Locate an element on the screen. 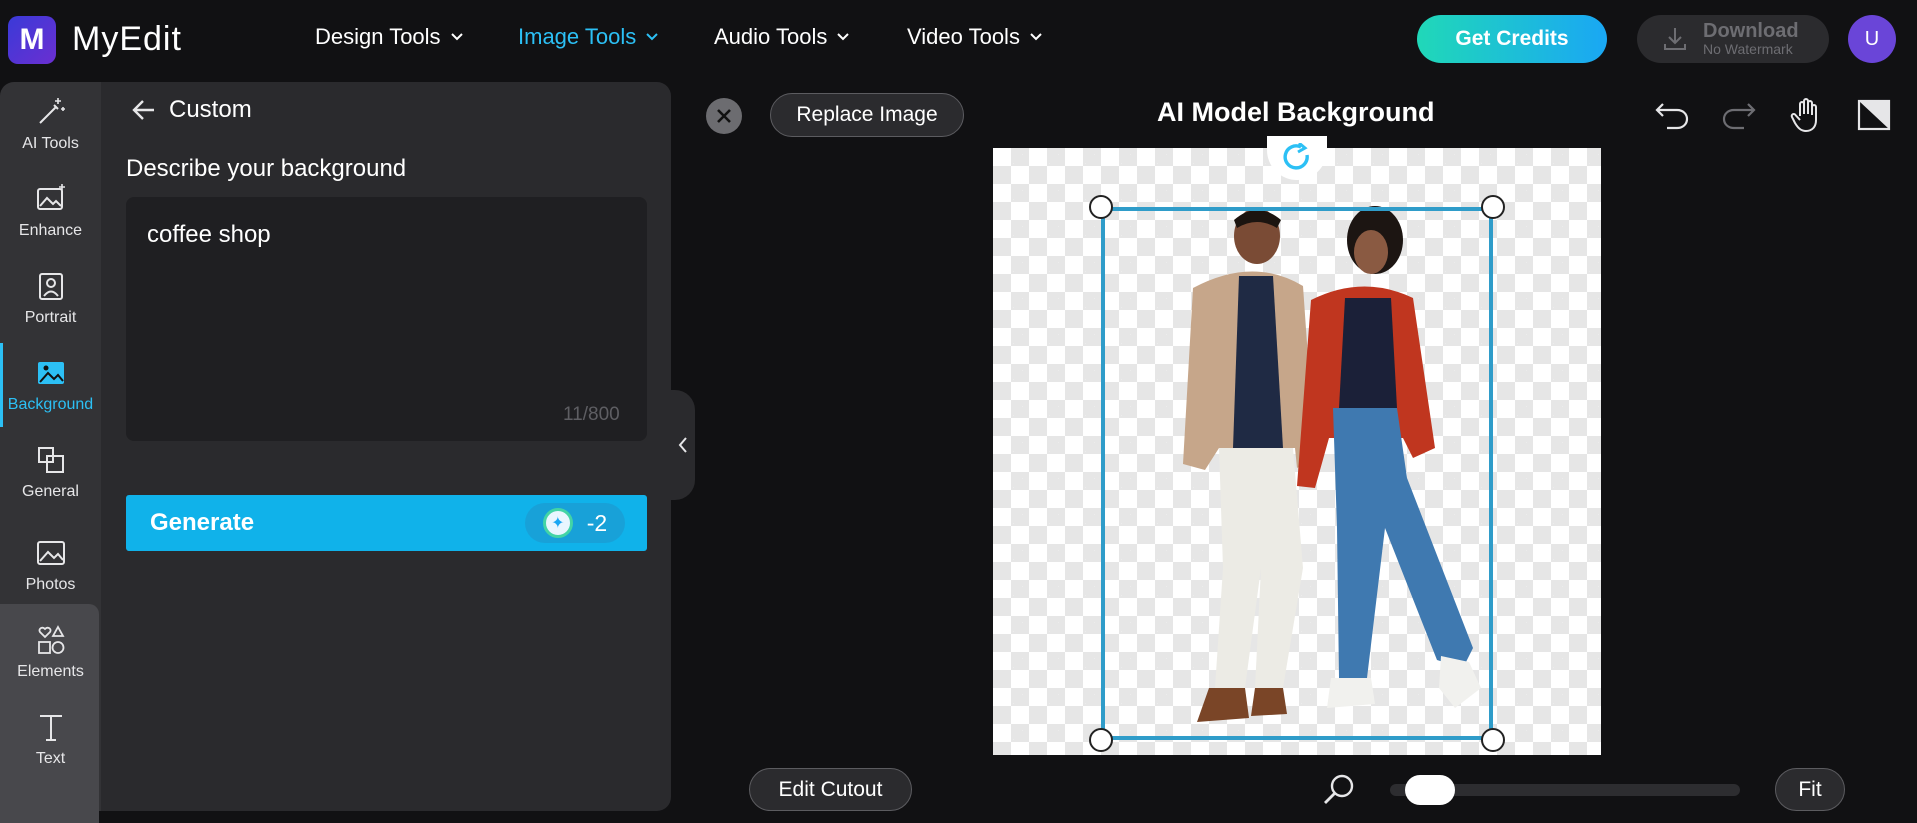  background-icon is located at coordinates (50, 373).